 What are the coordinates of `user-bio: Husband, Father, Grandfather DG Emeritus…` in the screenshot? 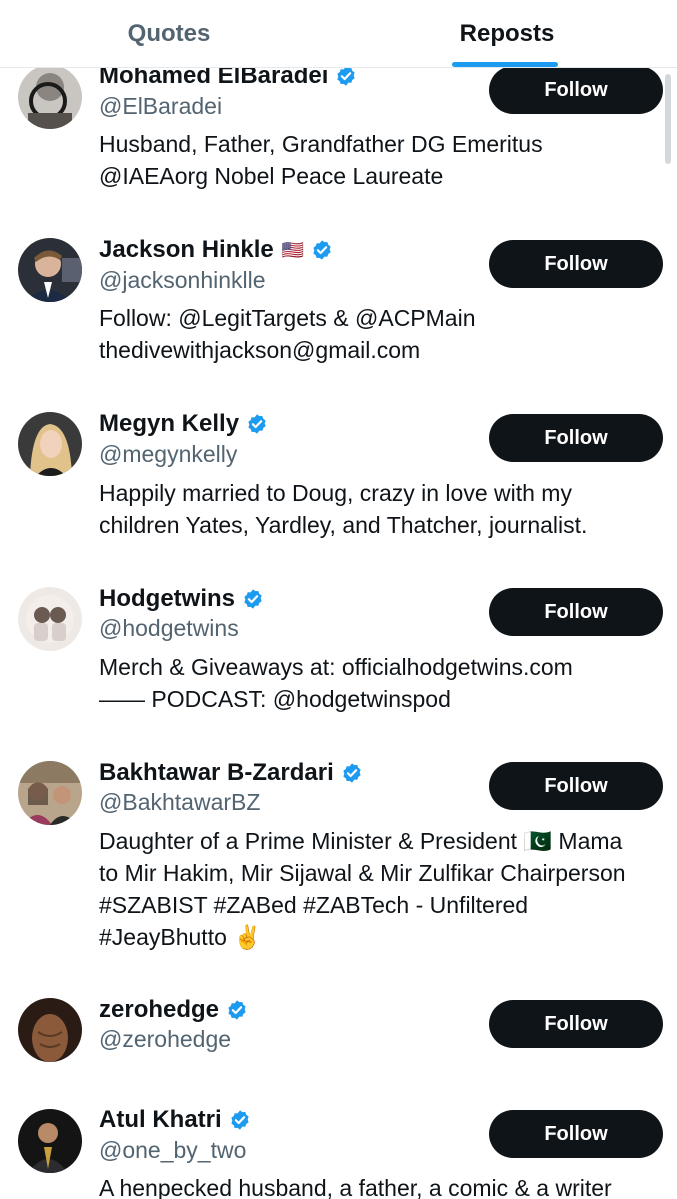 It's located at (383, 160).